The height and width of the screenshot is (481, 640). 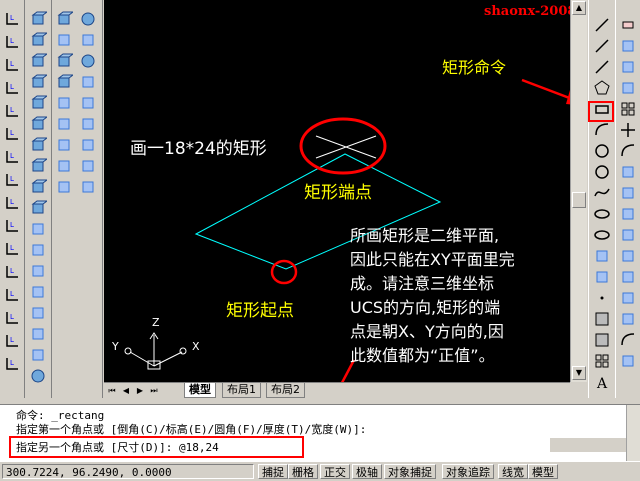 What do you see at coordinates (602, 235) in the screenshot?
I see `ellipse-arc-icon` at bounding box center [602, 235].